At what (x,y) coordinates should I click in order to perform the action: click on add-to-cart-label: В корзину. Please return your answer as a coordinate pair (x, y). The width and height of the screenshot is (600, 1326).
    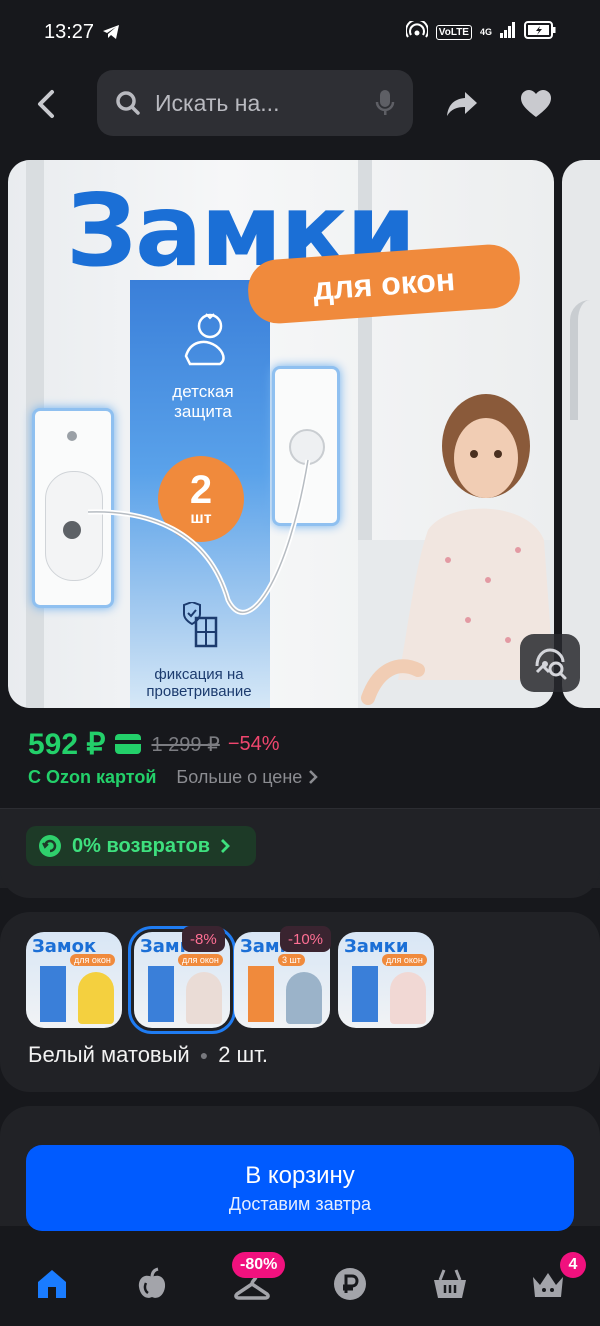
    Looking at the image, I should click on (300, 1175).